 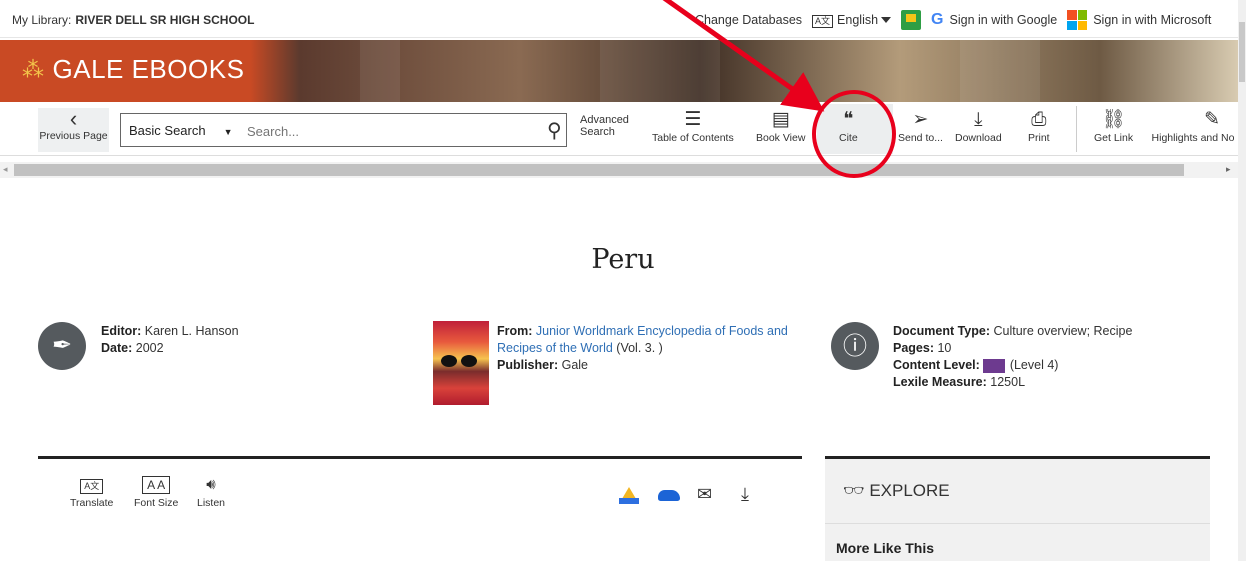 What do you see at coordinates (575, 365) in the screenshot?
I see `publisher-value: Gale` at bounding box center [575, 365].